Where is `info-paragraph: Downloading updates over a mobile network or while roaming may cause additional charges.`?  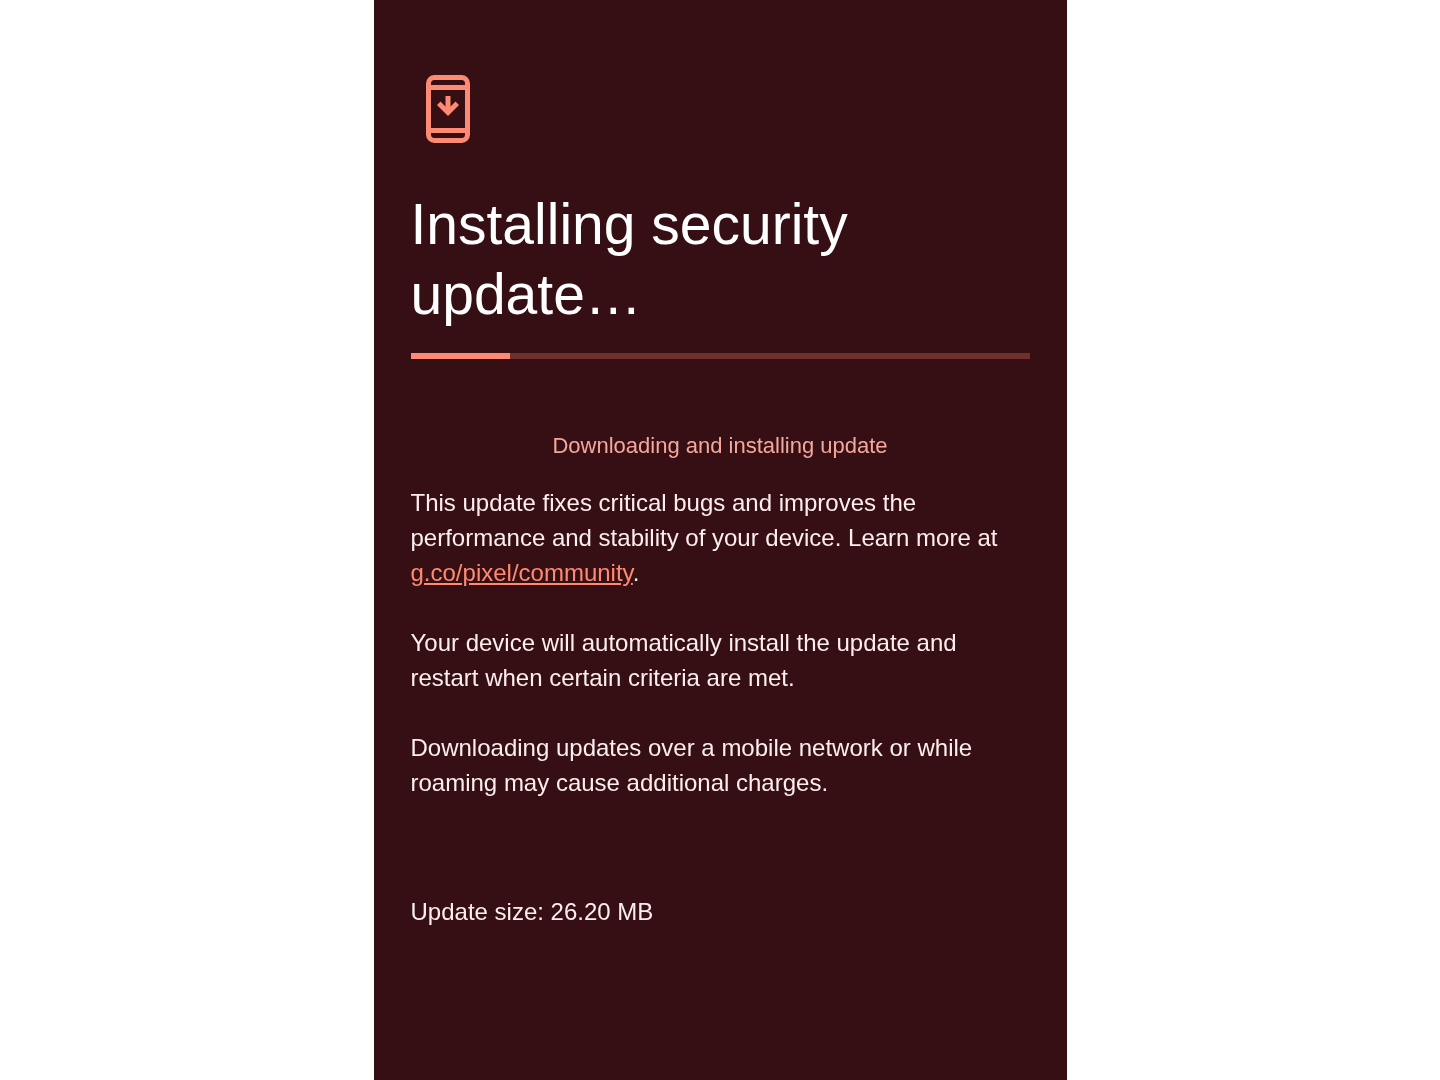
info-paragraph: Downloading updates over a mobile network or while roaming may cause additional charges. is located at coordinates (692, 765).